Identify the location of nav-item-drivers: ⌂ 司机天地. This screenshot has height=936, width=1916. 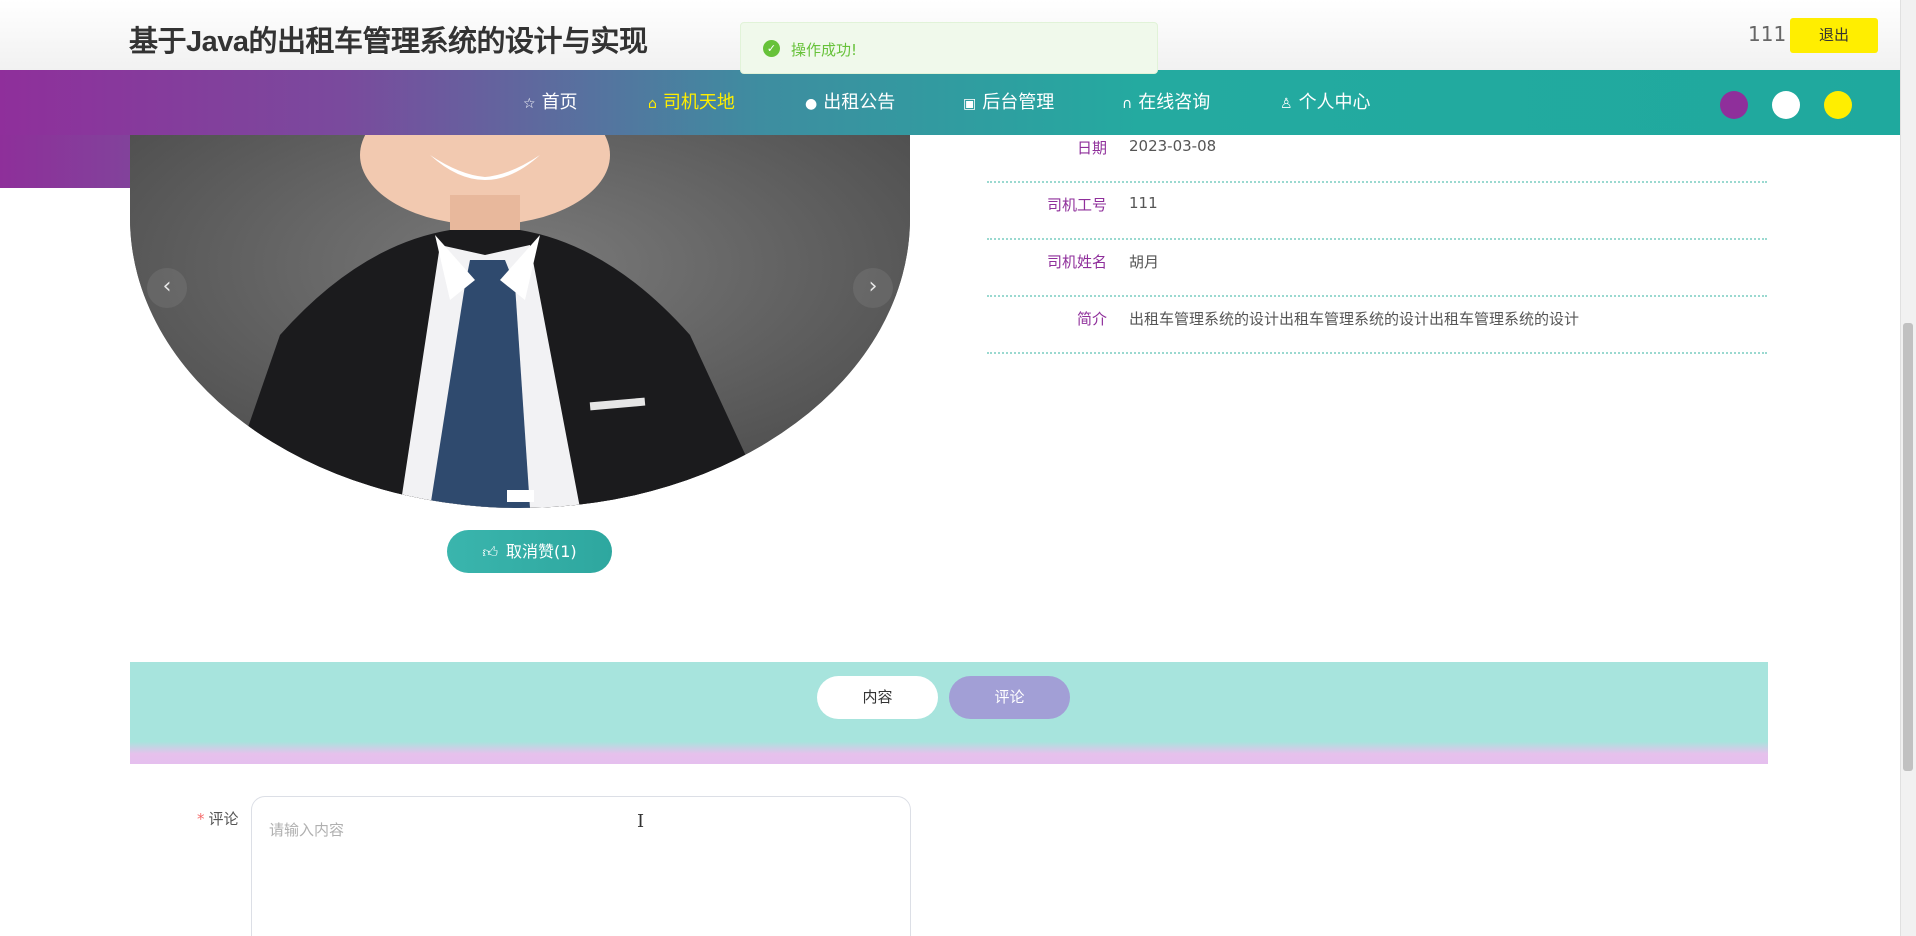
(691, 102).